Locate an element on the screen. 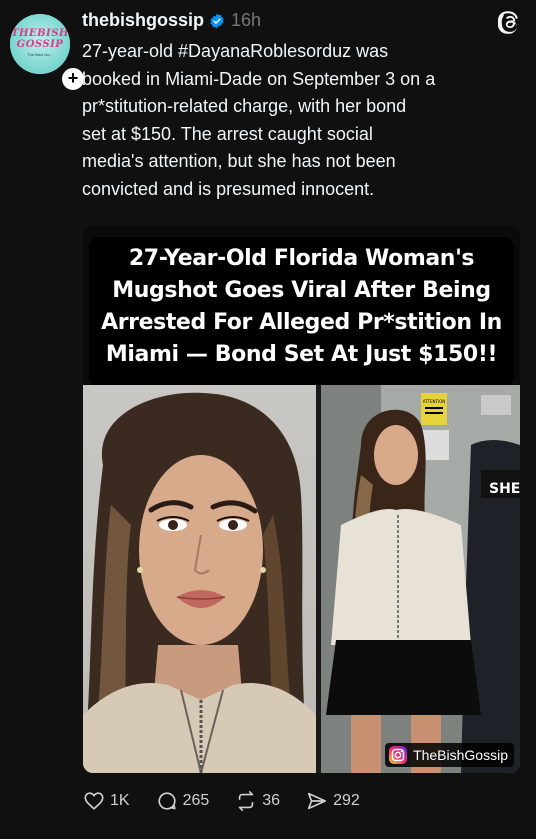  share-count: 292 is located at coordinates (346, 800).